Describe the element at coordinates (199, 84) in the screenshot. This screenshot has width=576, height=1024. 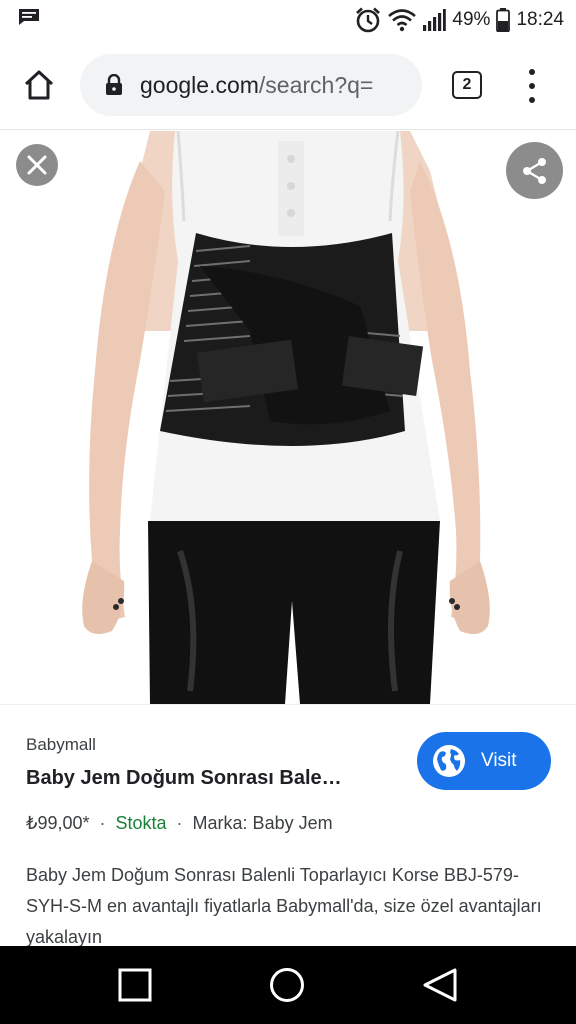
I see `url-host: google.com` at that location.